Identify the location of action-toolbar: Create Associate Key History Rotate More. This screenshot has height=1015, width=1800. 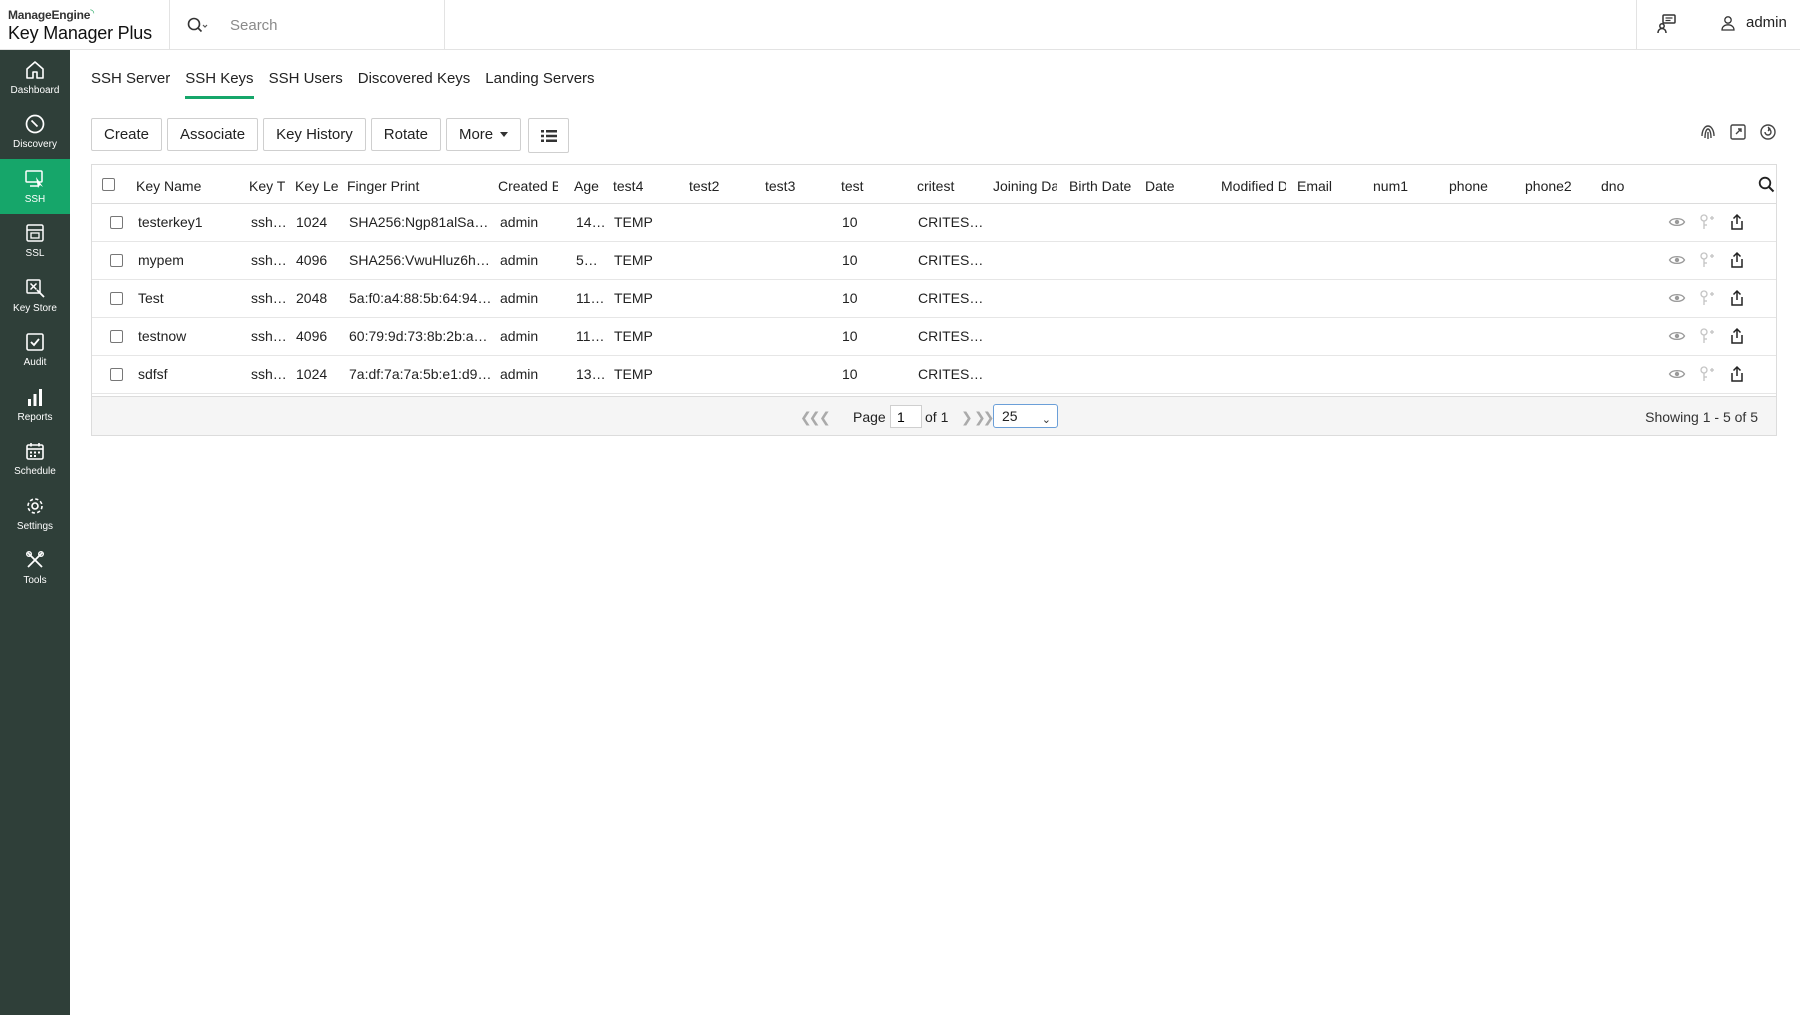
(330, 135).